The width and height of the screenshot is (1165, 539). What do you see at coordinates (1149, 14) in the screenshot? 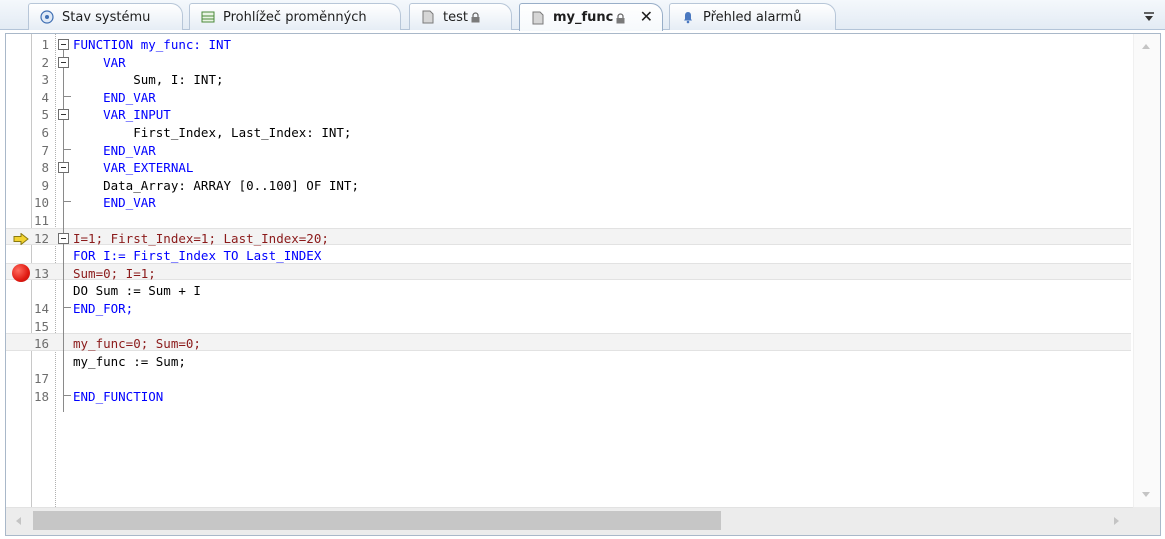
I see `tab-list-dropdown-icon` at bounding box center [1149, 14].